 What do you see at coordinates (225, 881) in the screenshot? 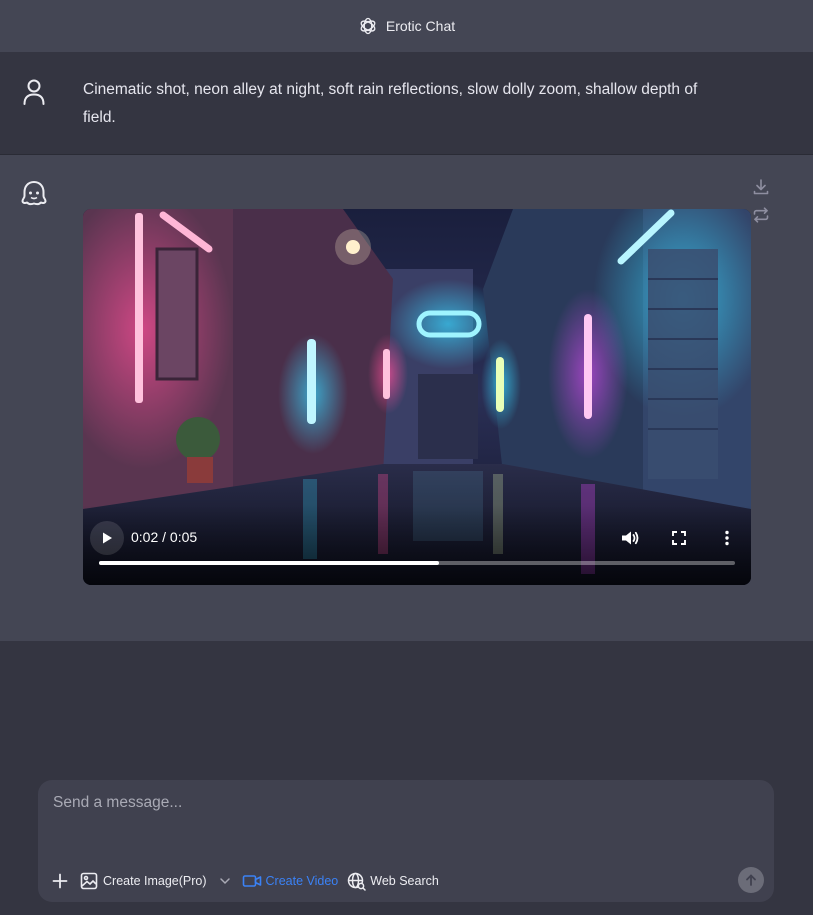
I see `chevron-down-icon` at bounding box center [225, 881].